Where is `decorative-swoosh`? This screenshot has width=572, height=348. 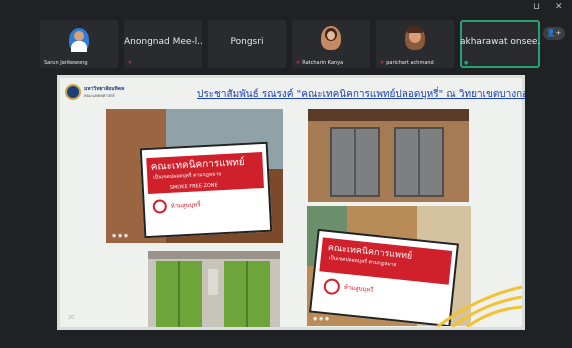 decorative-swoosh is located at coordinates (479, 306).